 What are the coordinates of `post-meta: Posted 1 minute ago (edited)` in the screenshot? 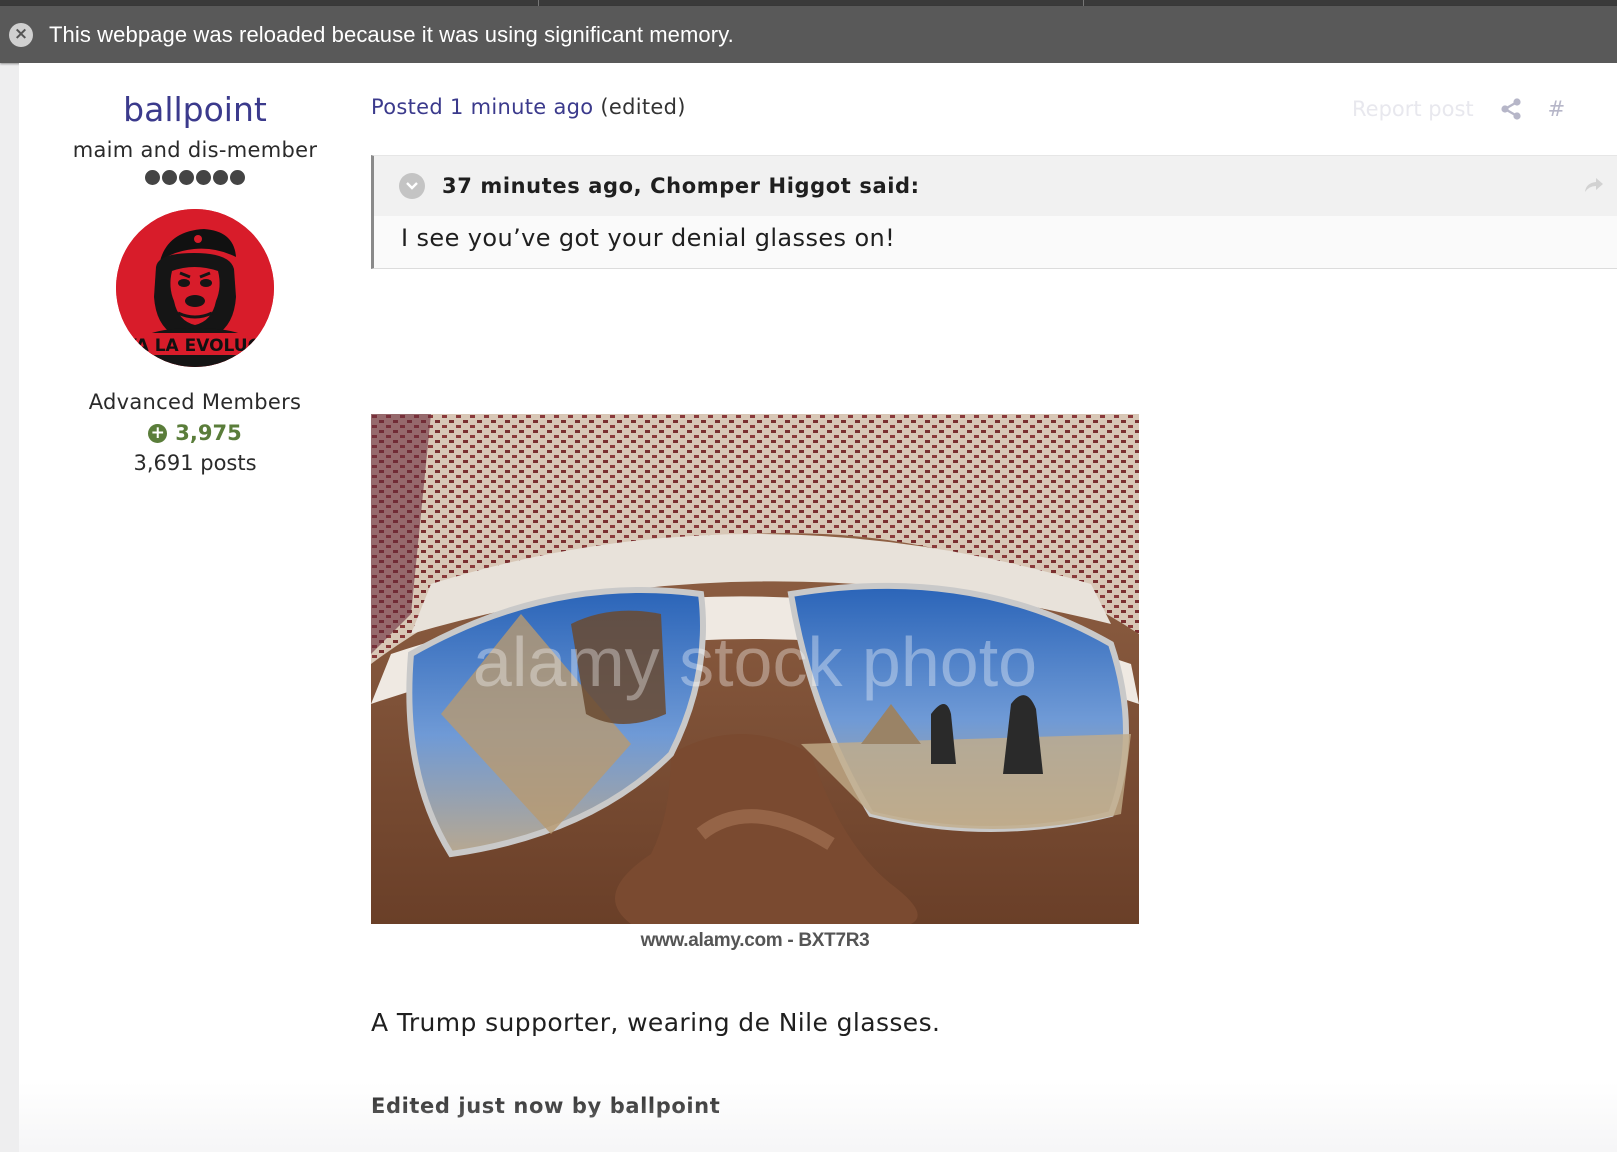 It's located at (528, 107).